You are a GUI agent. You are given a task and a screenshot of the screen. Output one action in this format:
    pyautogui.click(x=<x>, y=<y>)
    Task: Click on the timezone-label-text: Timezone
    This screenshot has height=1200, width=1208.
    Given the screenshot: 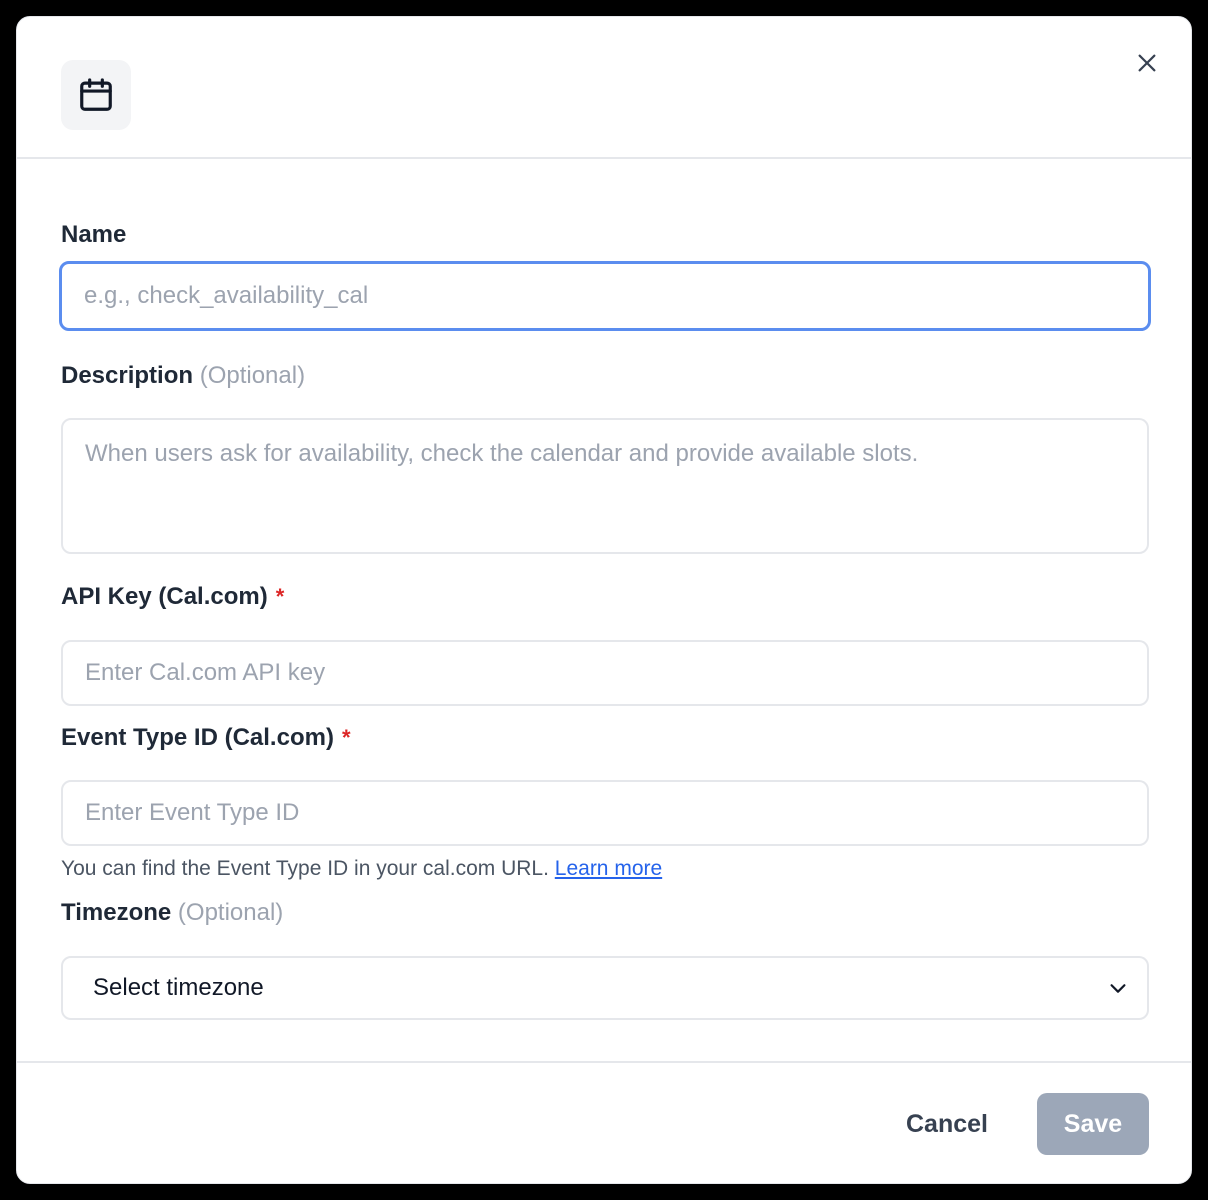 What is the action you would take?
    pyautogui.click(x=116, y=912)
    